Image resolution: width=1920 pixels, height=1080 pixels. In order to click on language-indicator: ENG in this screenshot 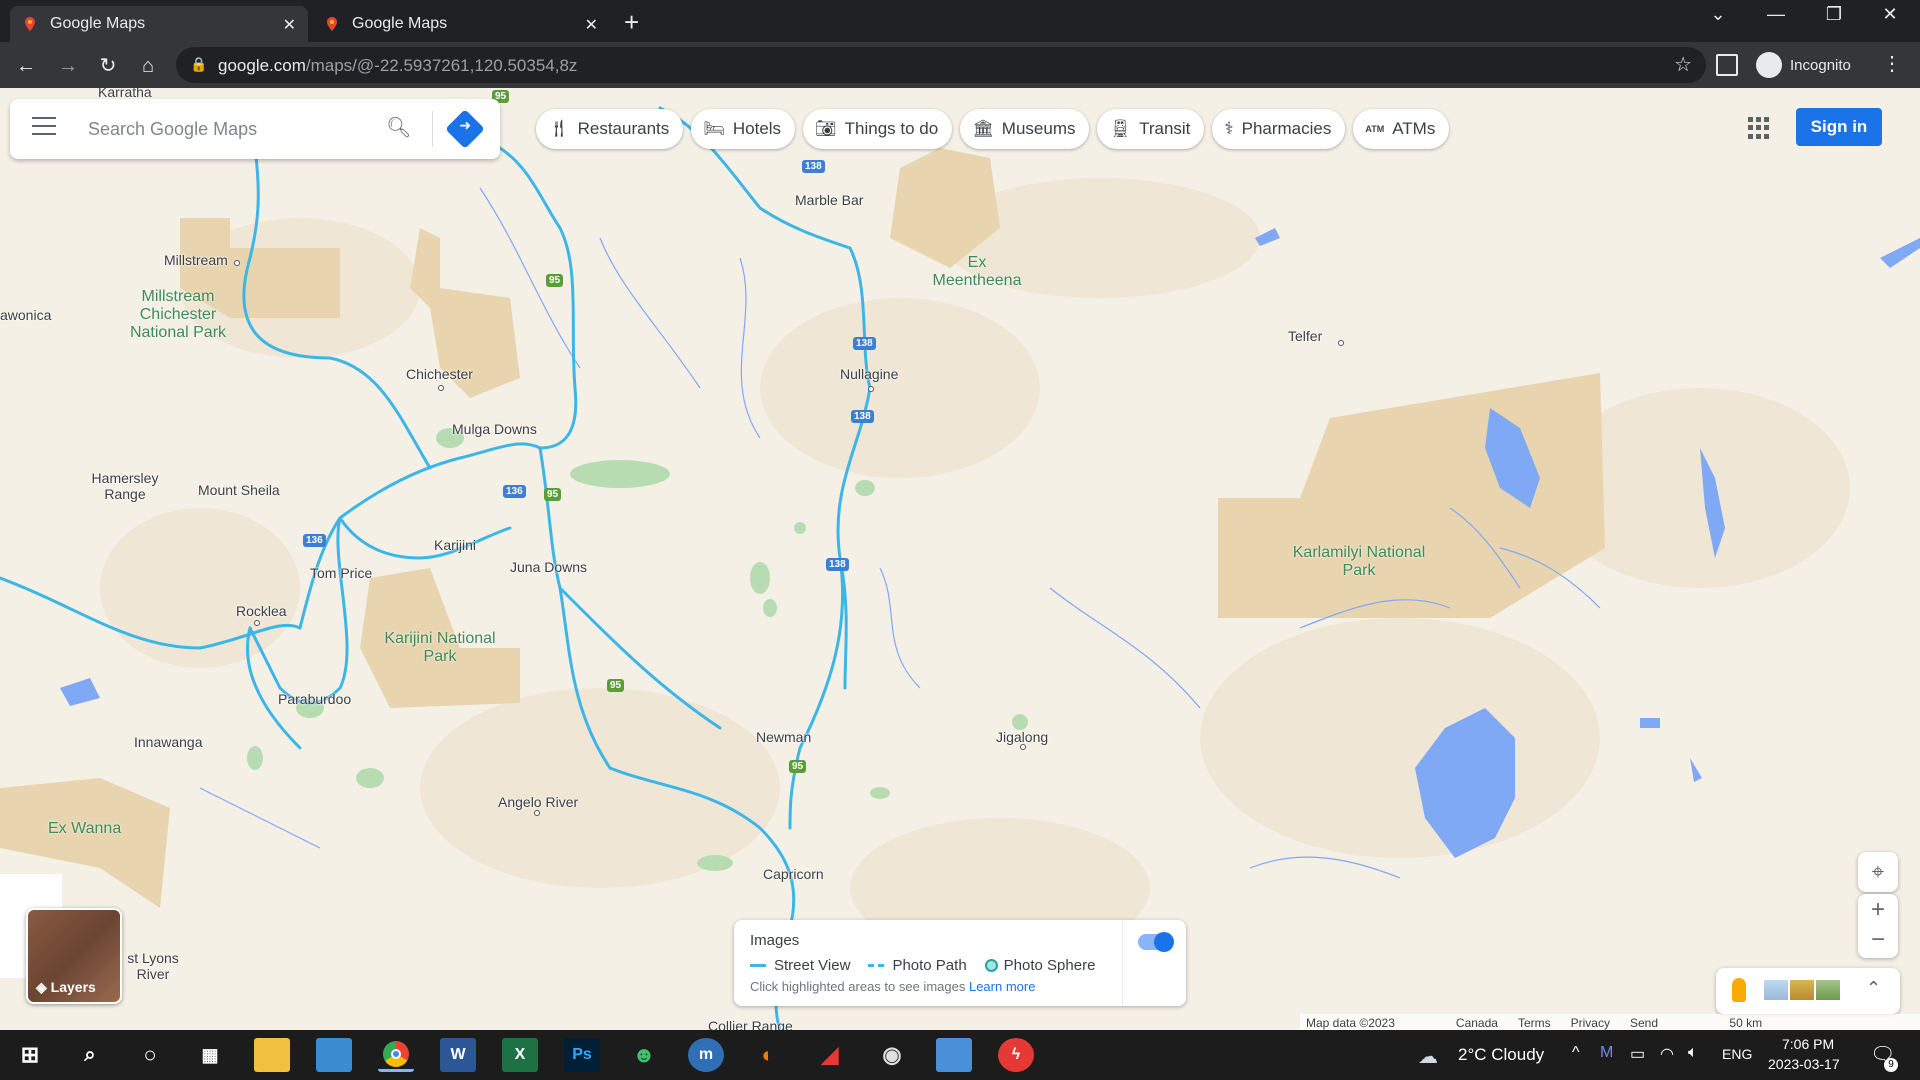, I will do `click(1737, 1054)`.